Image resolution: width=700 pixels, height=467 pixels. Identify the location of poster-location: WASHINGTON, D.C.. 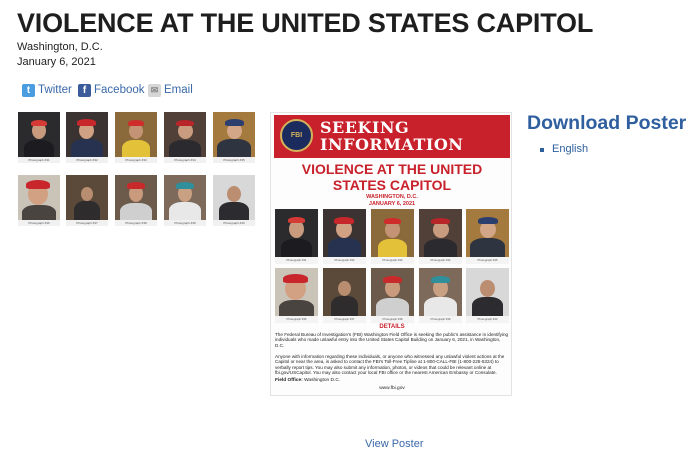
(392, 197).